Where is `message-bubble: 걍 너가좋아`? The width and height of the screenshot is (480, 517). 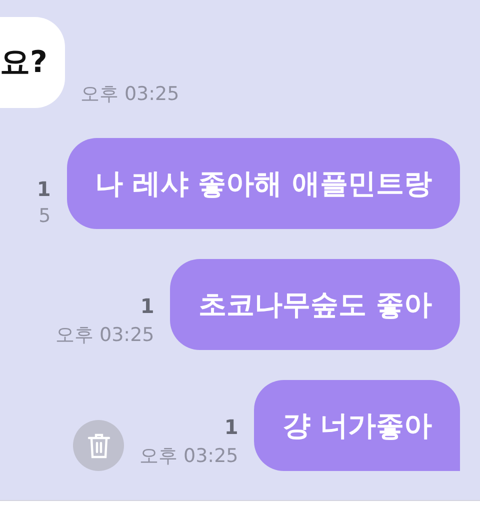 message-bubble: 걍 너가좋아 is located at coordinates (357, 425).